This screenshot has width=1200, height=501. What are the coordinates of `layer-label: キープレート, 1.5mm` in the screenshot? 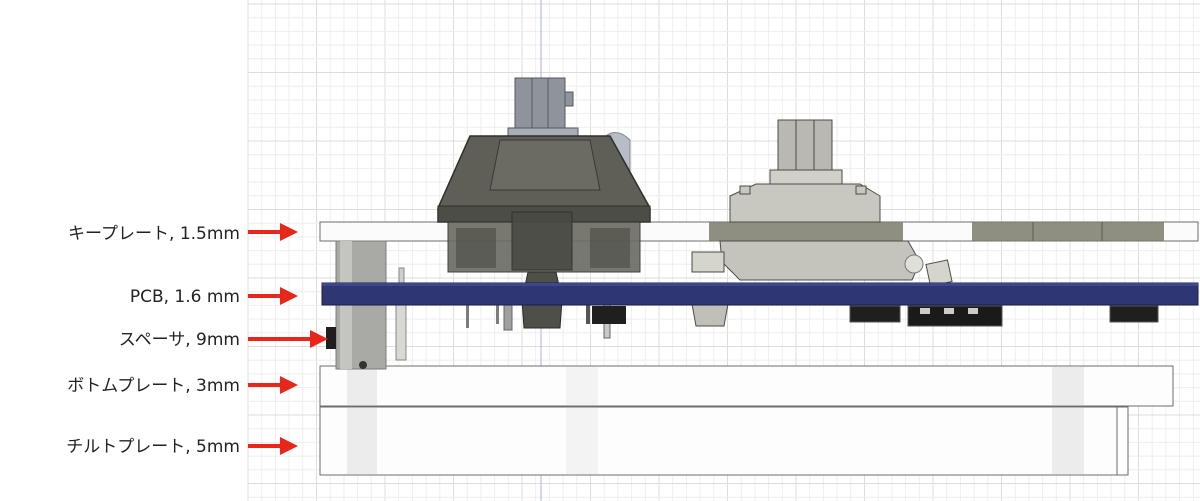 It's located at (154, 234).